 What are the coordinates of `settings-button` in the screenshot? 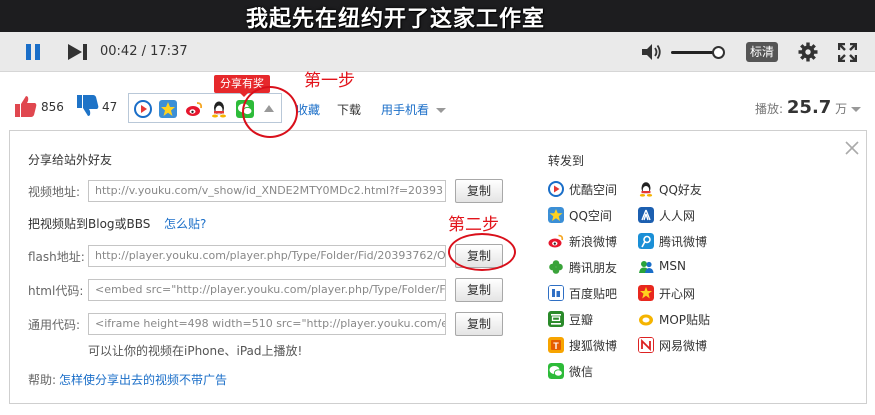 It's located at (808, 52).